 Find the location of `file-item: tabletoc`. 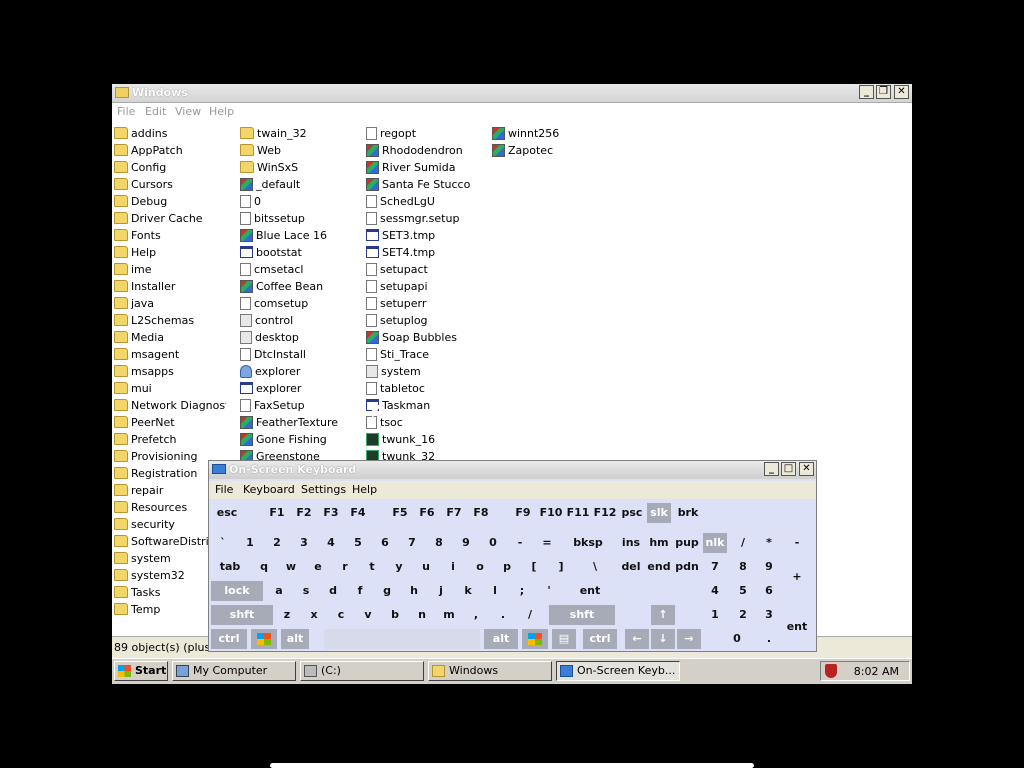

file-item: tabletoc is located at coordinates (426, 388).